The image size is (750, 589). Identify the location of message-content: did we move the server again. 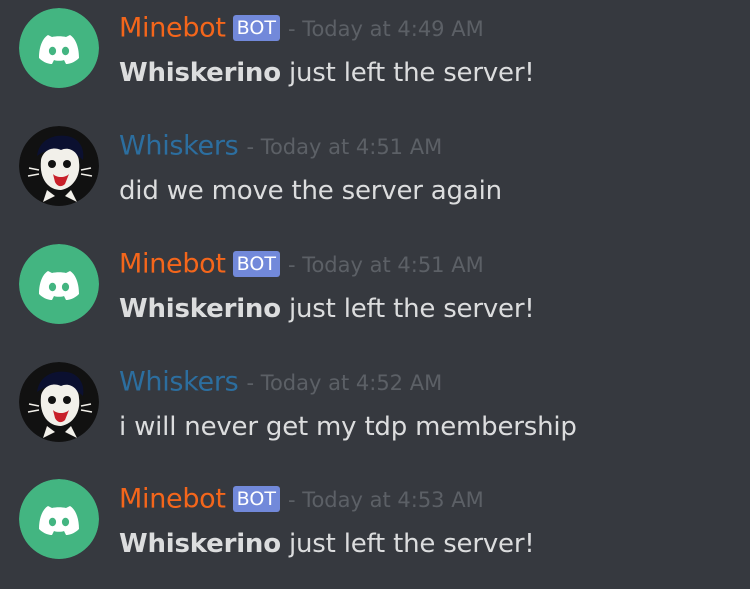
(310, 191).